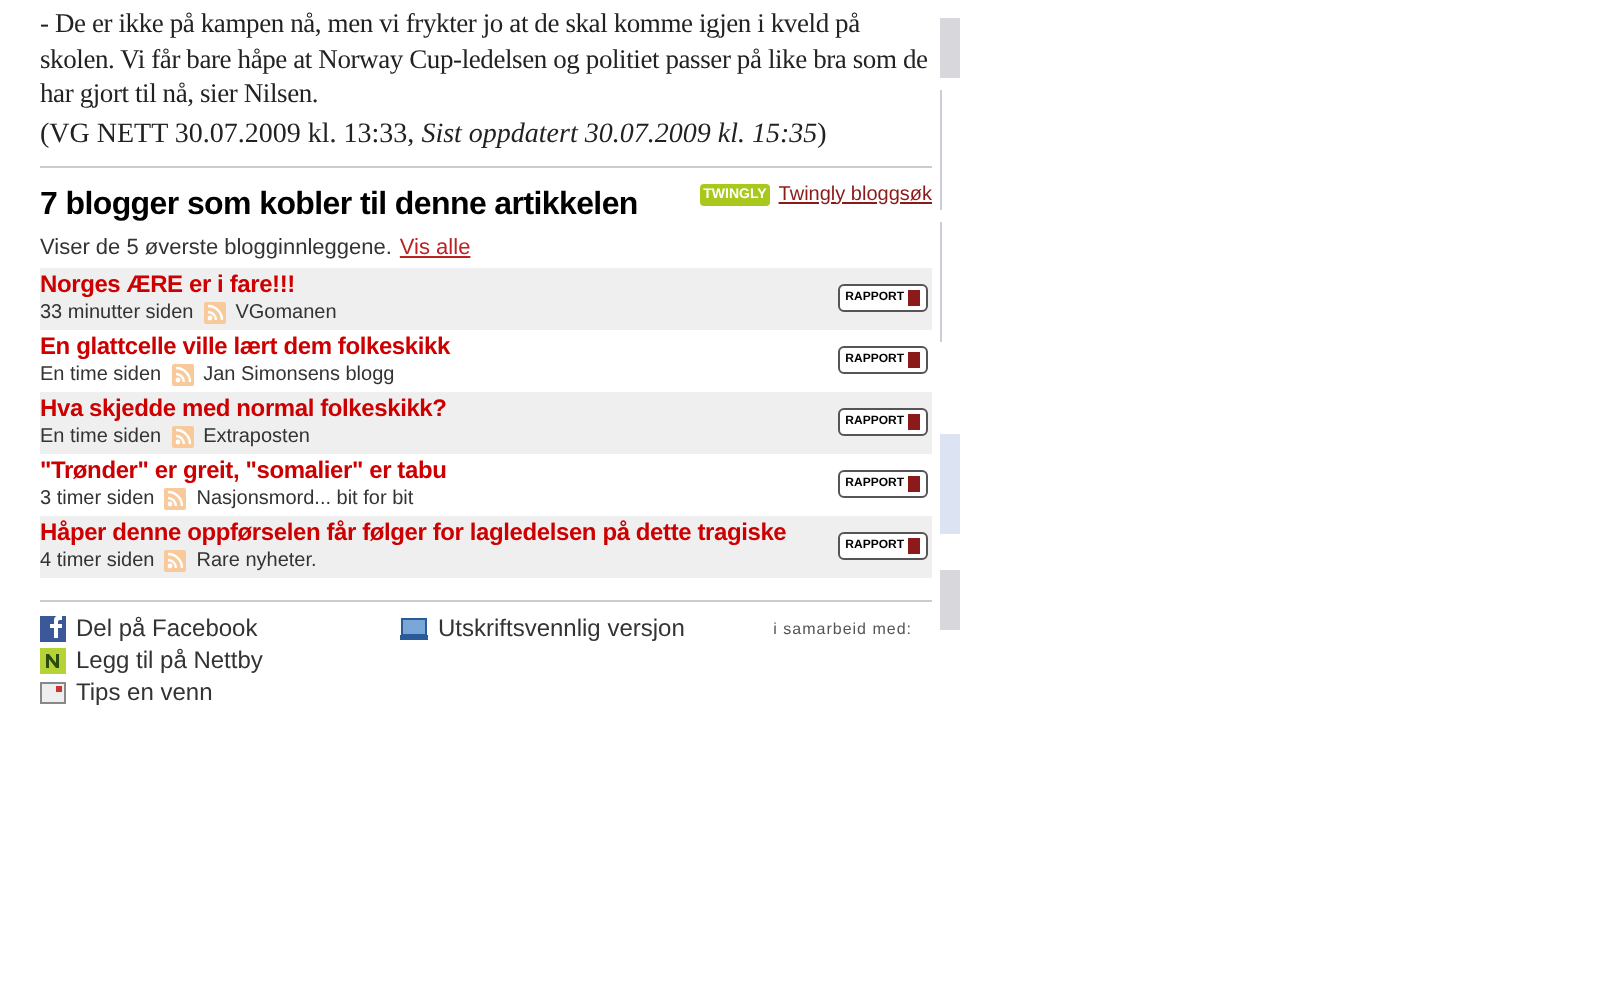  I want to click on blog-name: Extraposten, so click(256, 437).